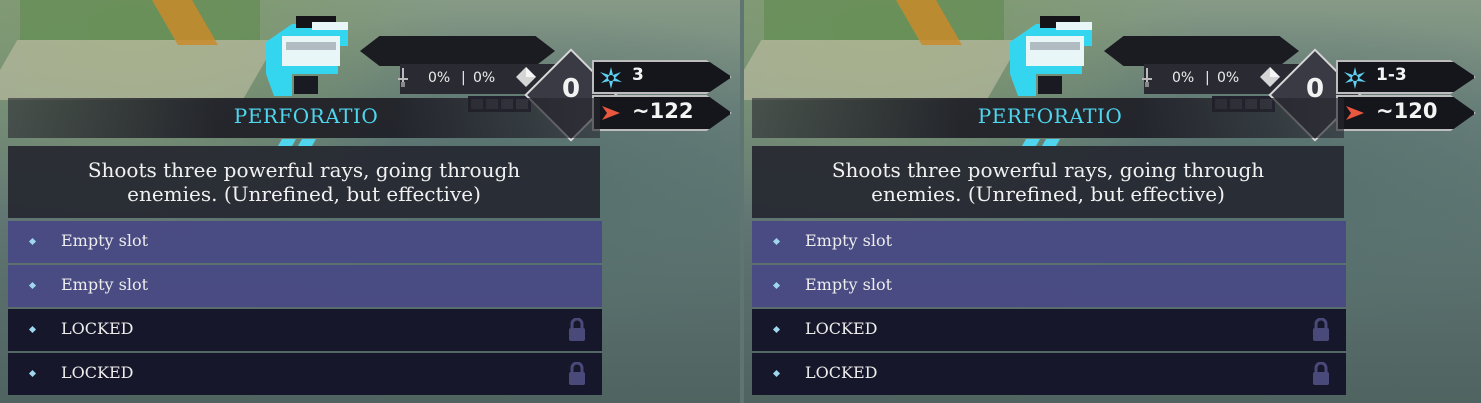 Image resolution: width=1481 pixels, height=403 pixels. I want to click on damage-value: ~122, so click(663, 111).